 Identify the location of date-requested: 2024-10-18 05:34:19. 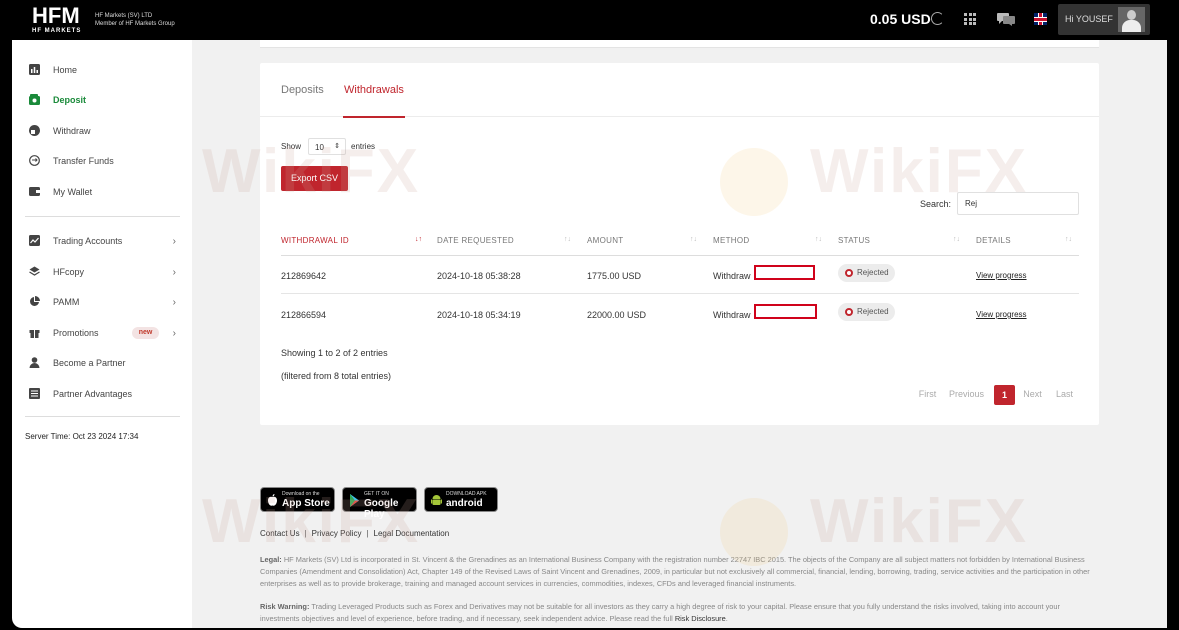
(479, 315).